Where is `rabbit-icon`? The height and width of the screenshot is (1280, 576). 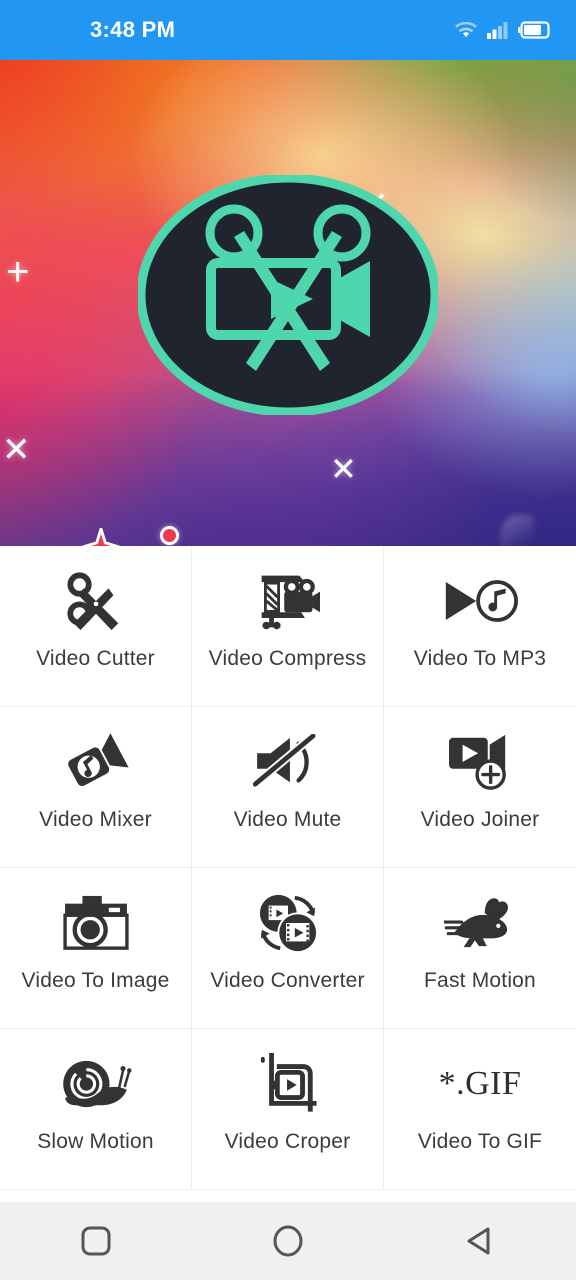
rabbit-icon is located at coordinates (480, 923).